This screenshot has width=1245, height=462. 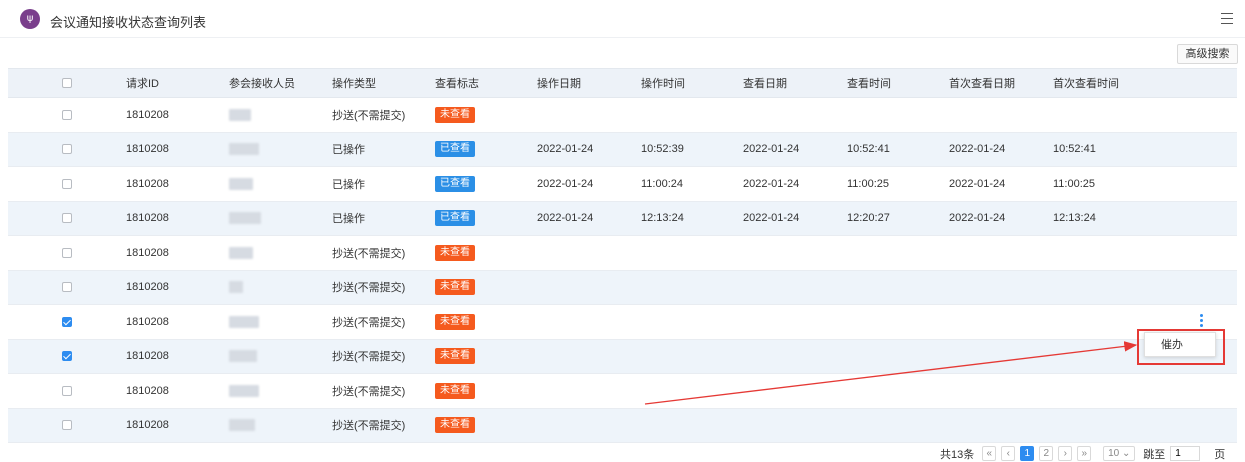 I want to click on first-page-button: «, so click(x=989, y=453).